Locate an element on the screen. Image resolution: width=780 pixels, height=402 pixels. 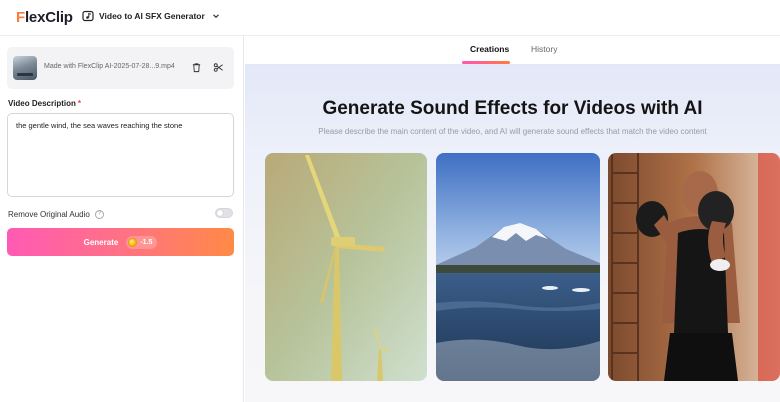
example-card-boxer is located at coordinates (694, 267).